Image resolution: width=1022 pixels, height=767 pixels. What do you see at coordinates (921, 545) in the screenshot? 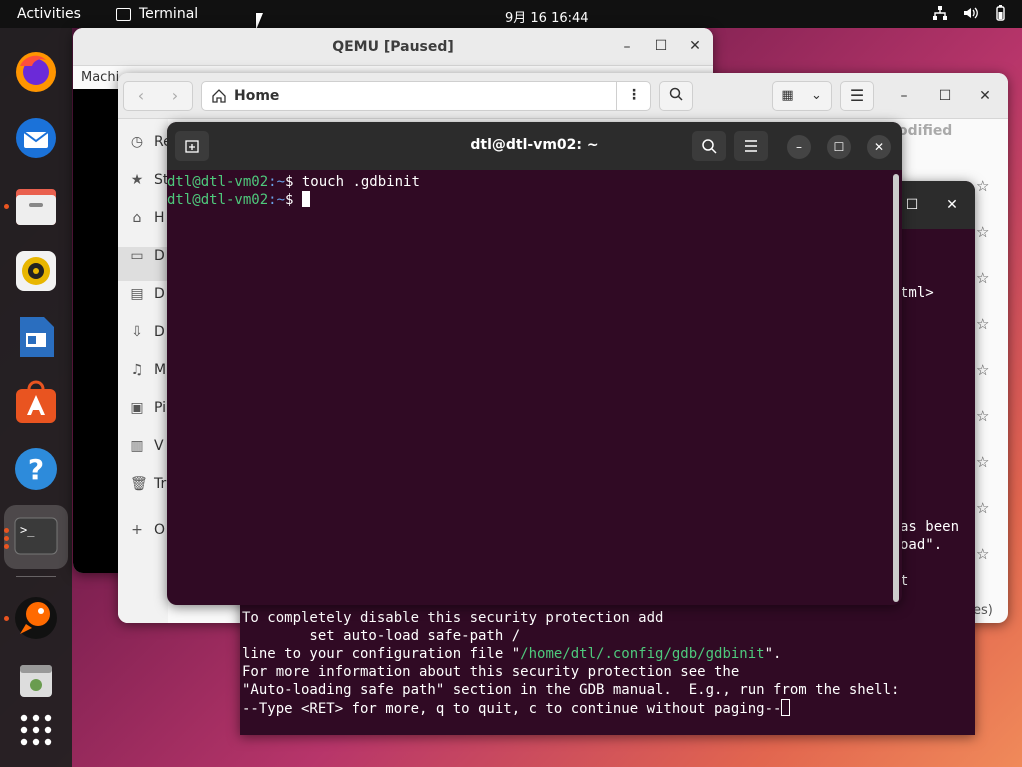
I see `output-fragment: oad".` at bounding box center [921, 545].